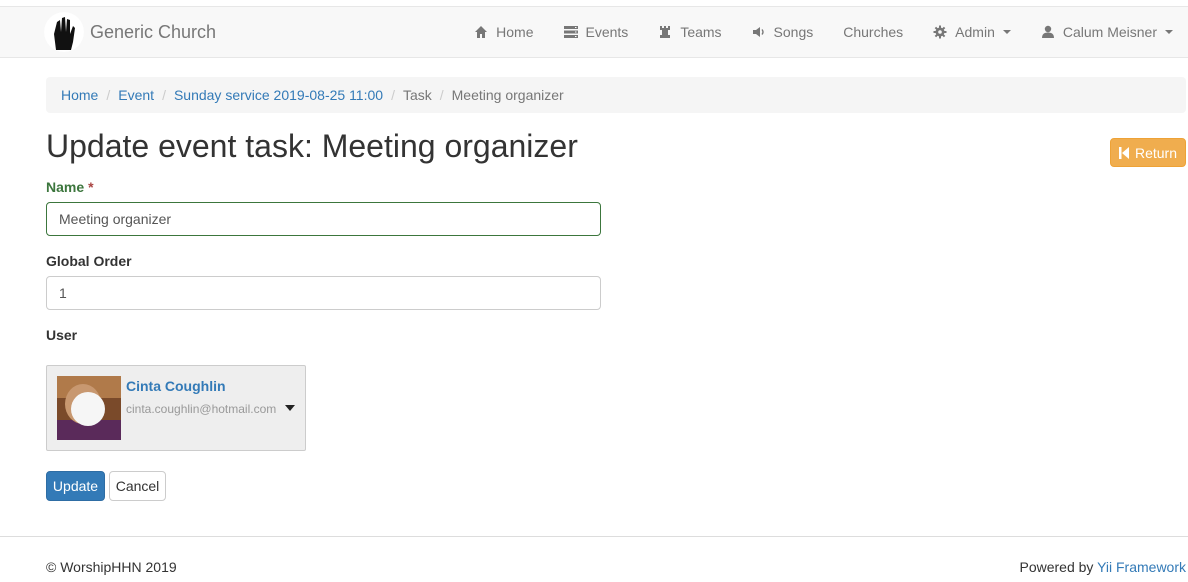  I want to click on avatar, so click(89, 408).